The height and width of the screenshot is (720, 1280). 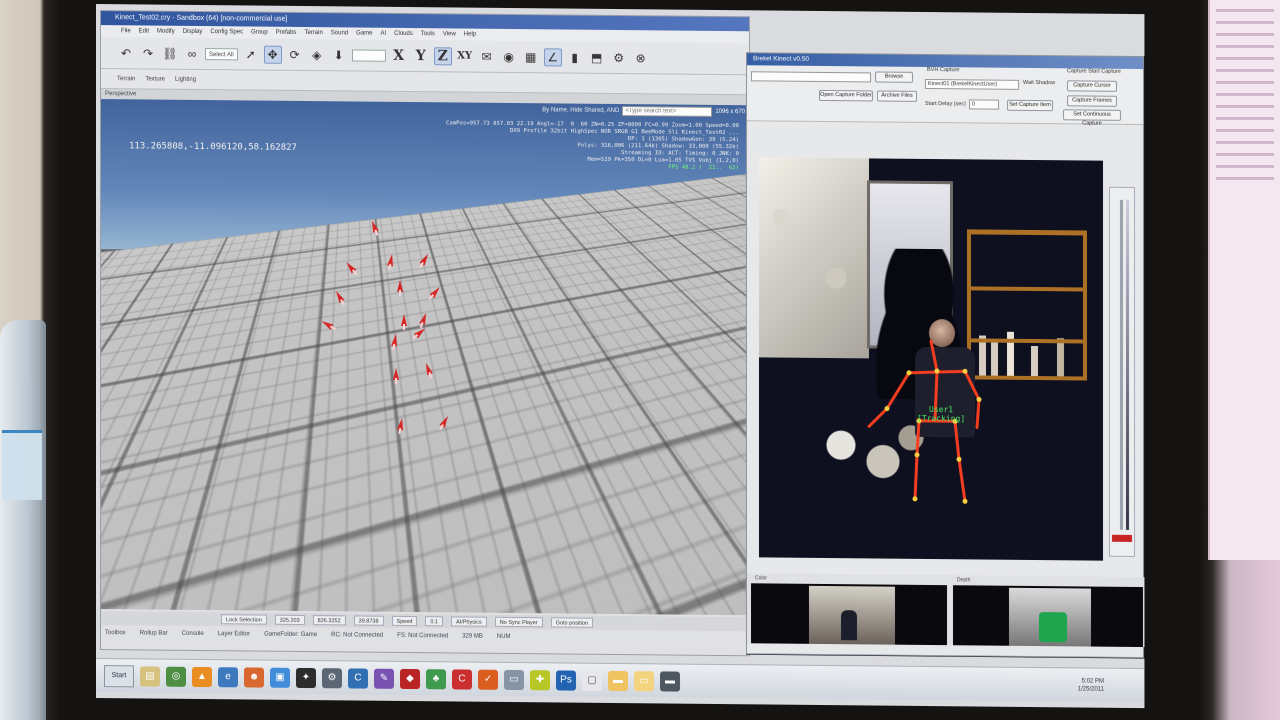 What do you see at coordinates (317, 55) in the screenshot?
I see `scale-icon: ◈` at bounding box center [317, 55].